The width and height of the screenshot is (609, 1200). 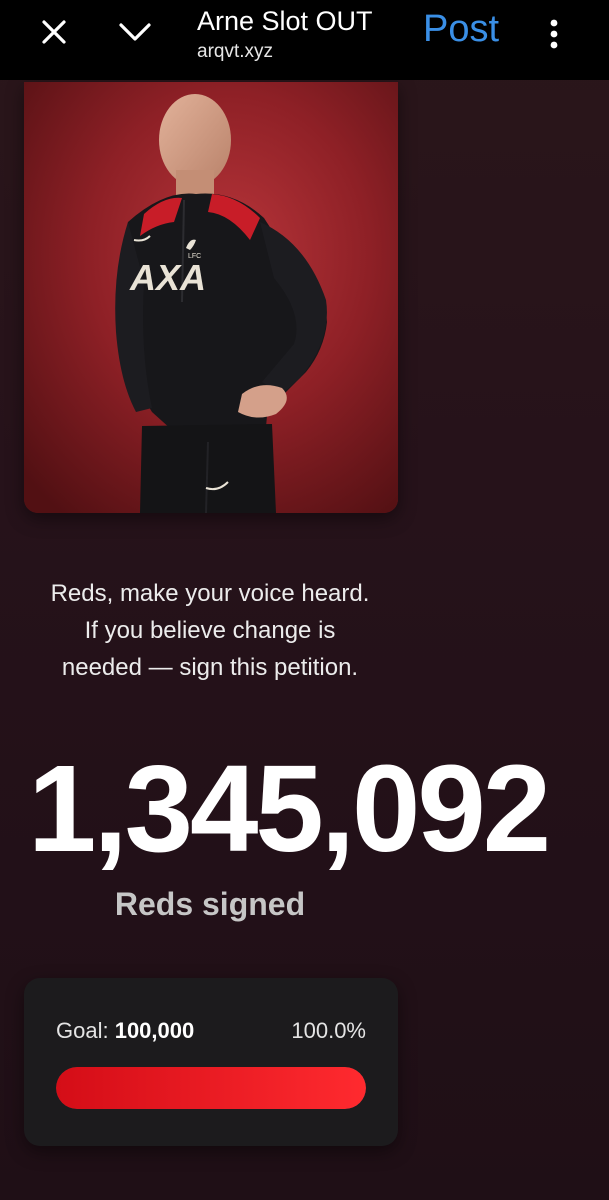 I want to click on club-crest: LFC, so click(x=194, y=256).